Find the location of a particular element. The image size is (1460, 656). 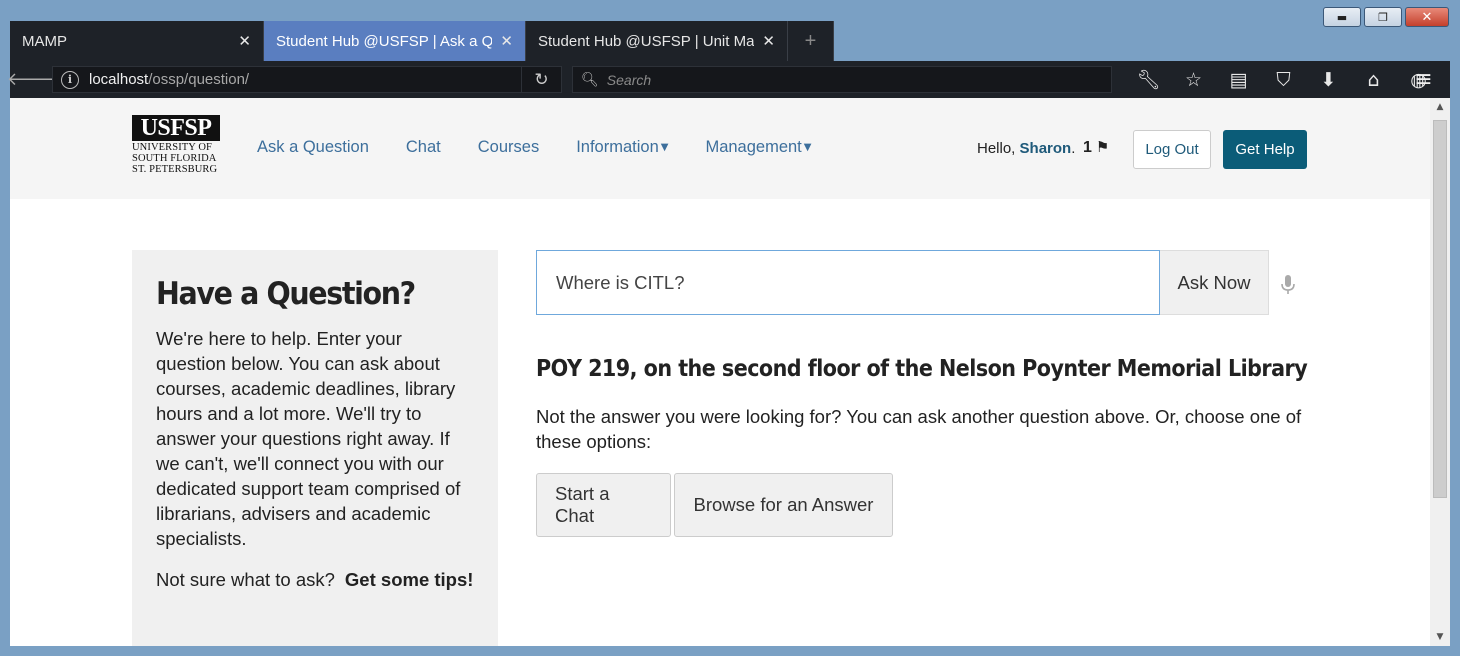

flag-counter: 1 ⚑ is located at coordinates (1096, 147).